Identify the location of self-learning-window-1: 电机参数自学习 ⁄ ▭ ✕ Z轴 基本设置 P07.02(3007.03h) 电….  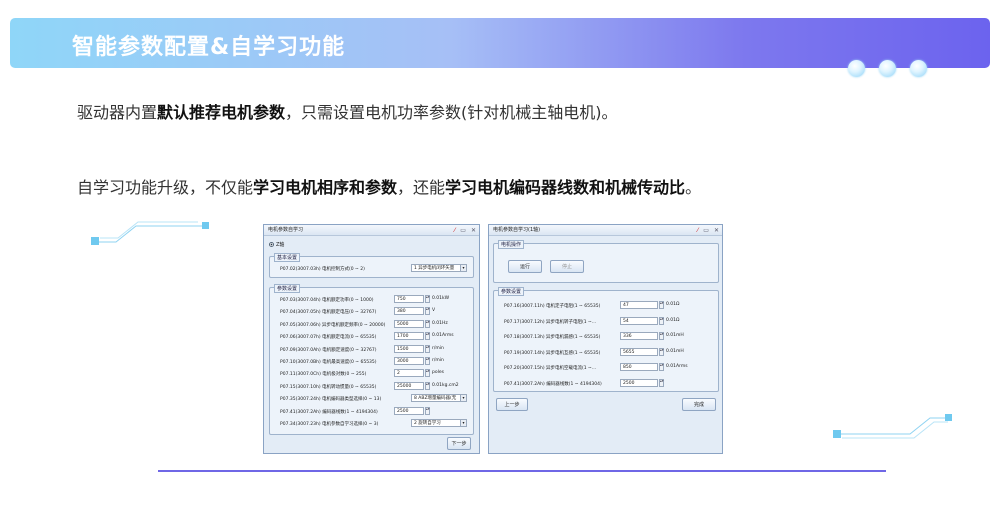
(371, 339).